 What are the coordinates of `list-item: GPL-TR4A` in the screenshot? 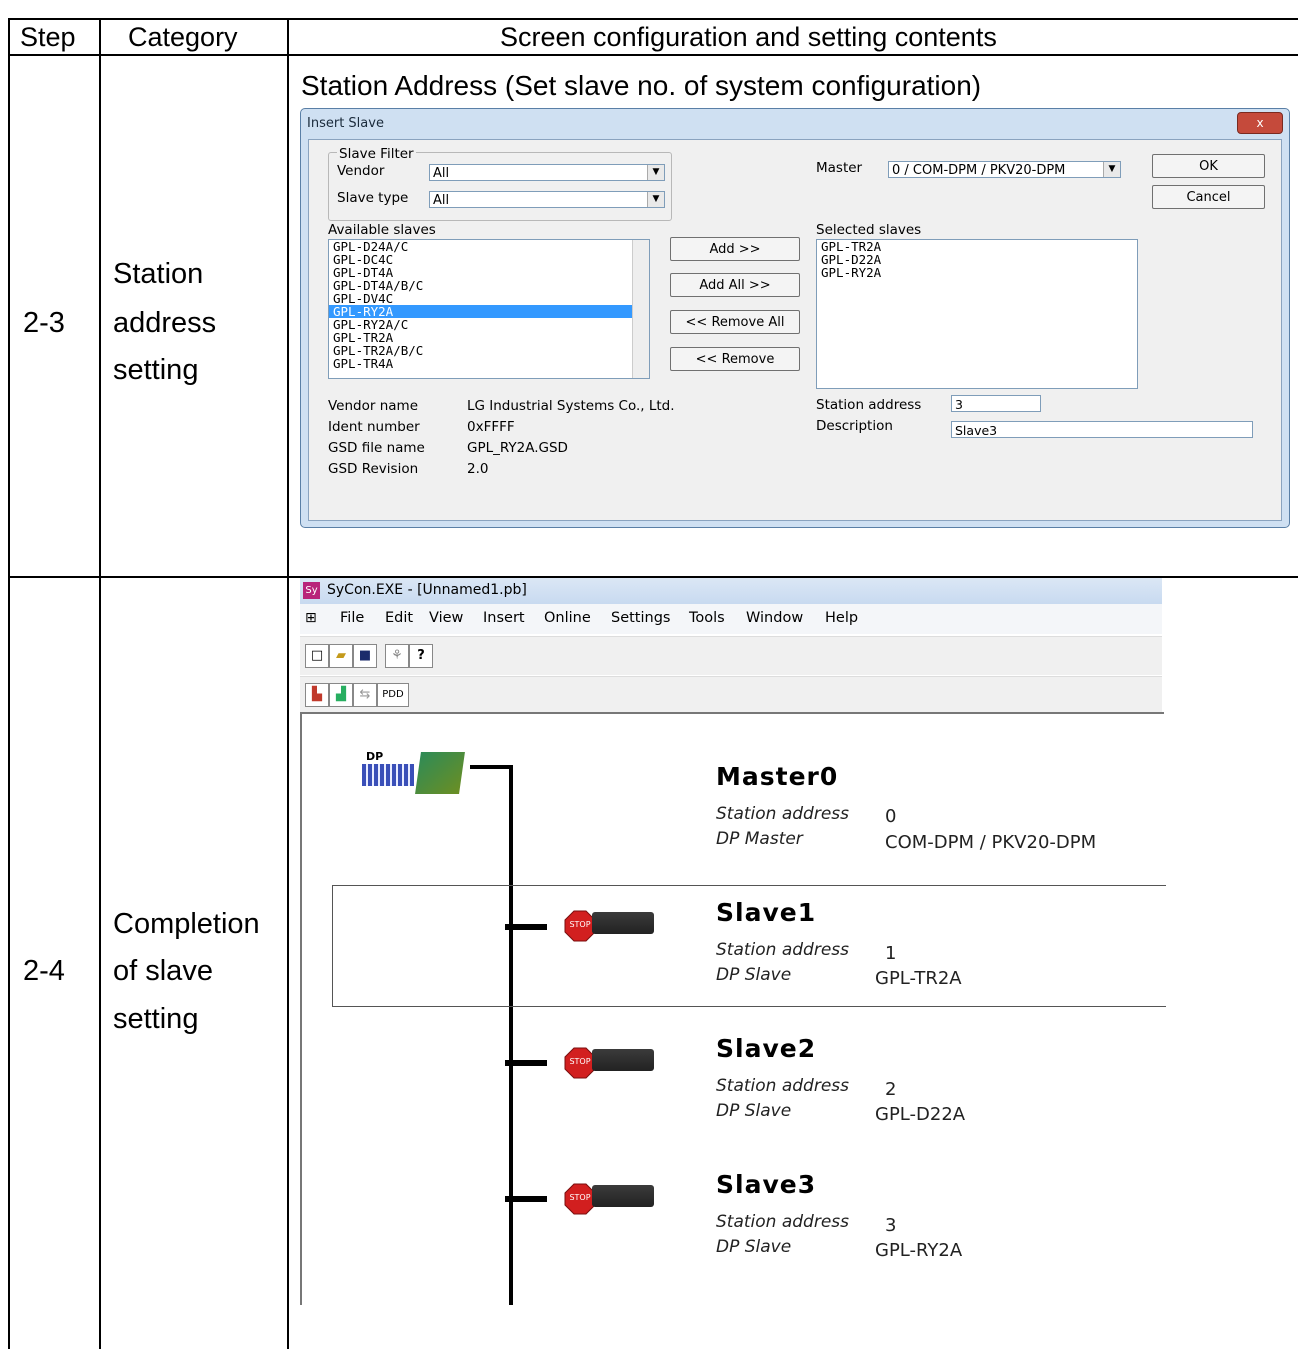 It's located at (489, 363).